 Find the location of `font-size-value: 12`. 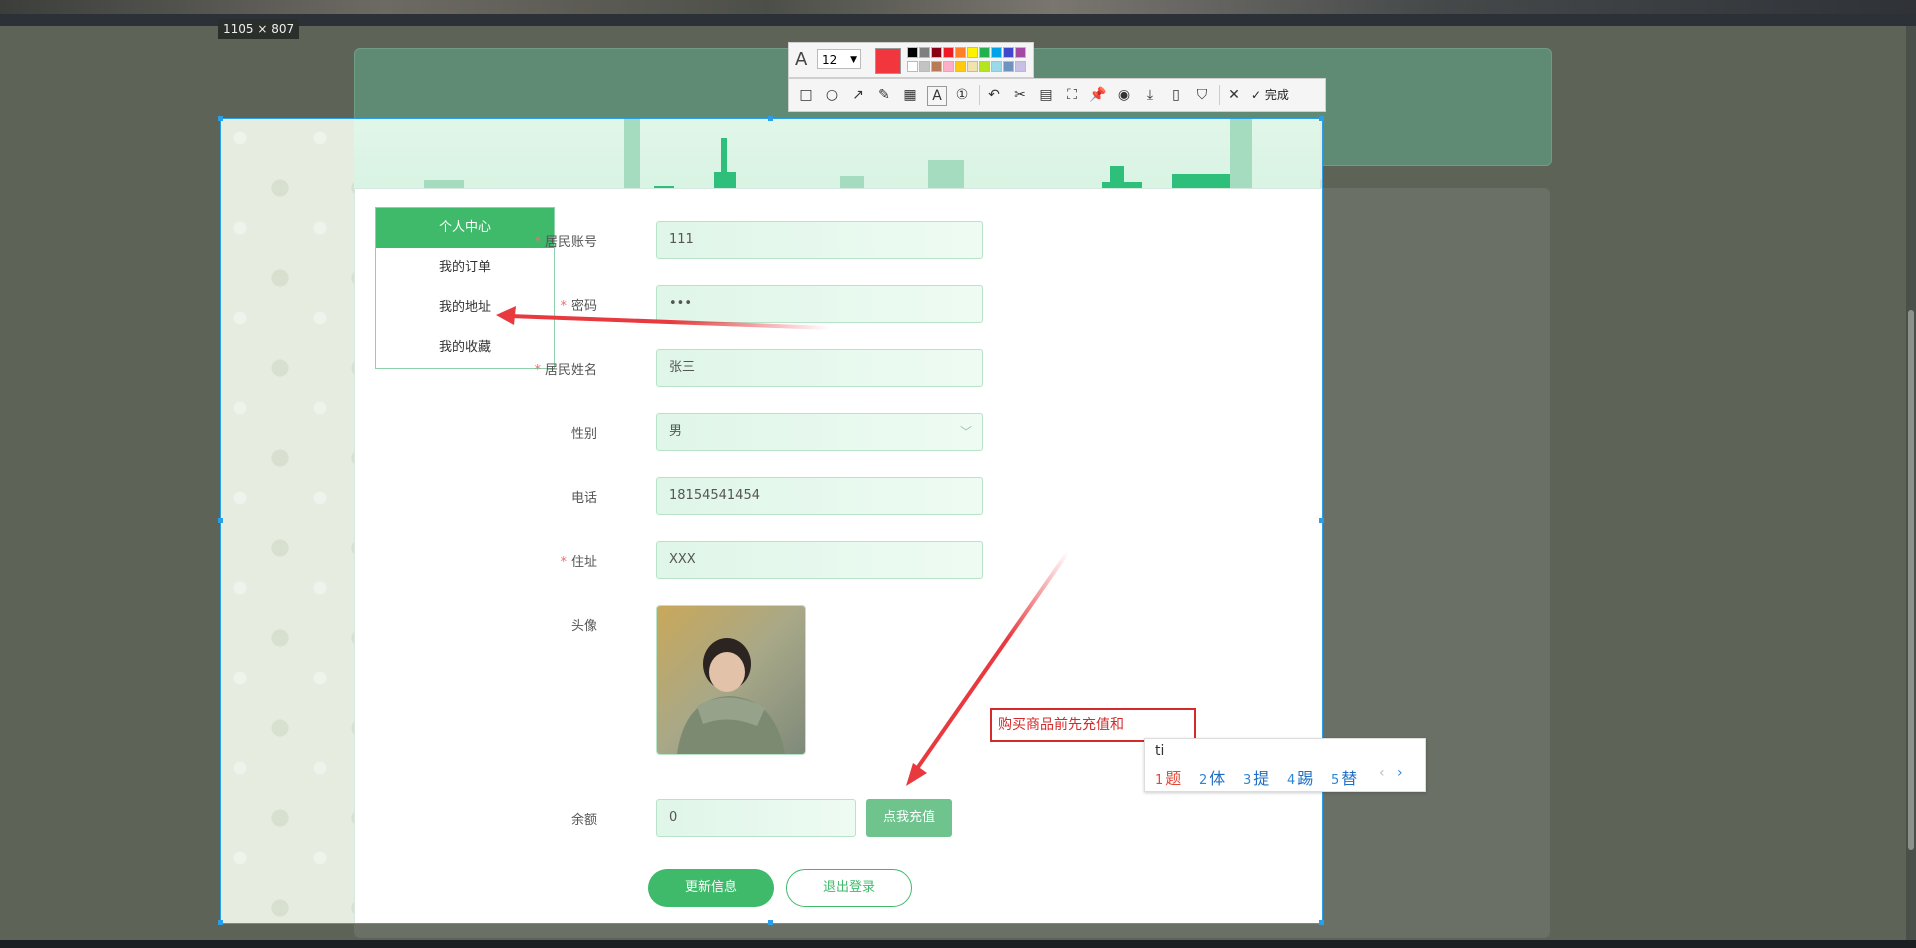

font-size-value: 12 is located at coordinates (830, 60).